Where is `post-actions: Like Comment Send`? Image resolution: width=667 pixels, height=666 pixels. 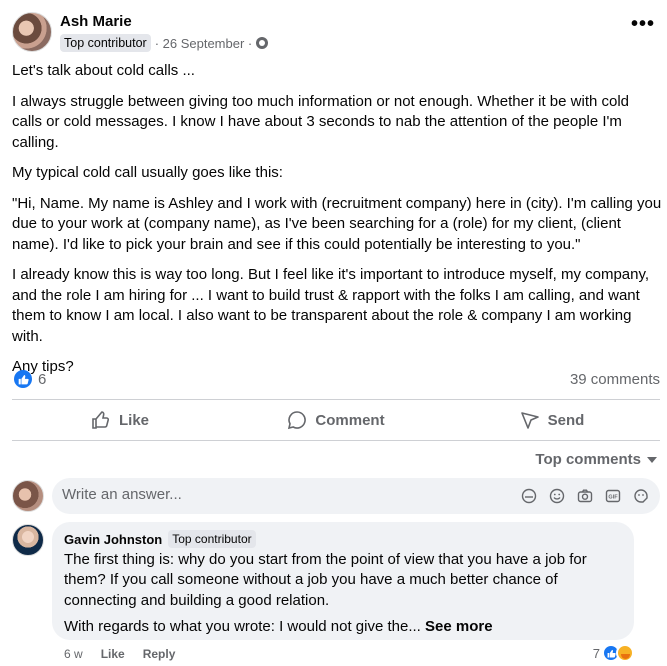
post-actions: Like Comment Send is located at coordinates (336, 420).